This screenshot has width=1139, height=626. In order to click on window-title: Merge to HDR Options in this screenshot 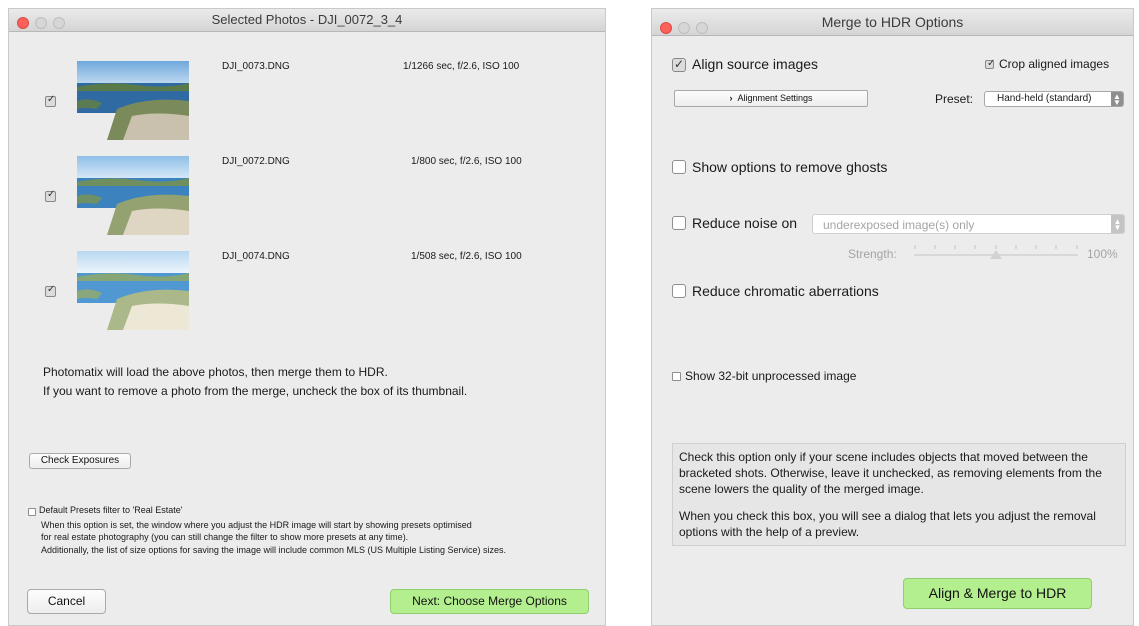, I will do `click(892, 22)`.